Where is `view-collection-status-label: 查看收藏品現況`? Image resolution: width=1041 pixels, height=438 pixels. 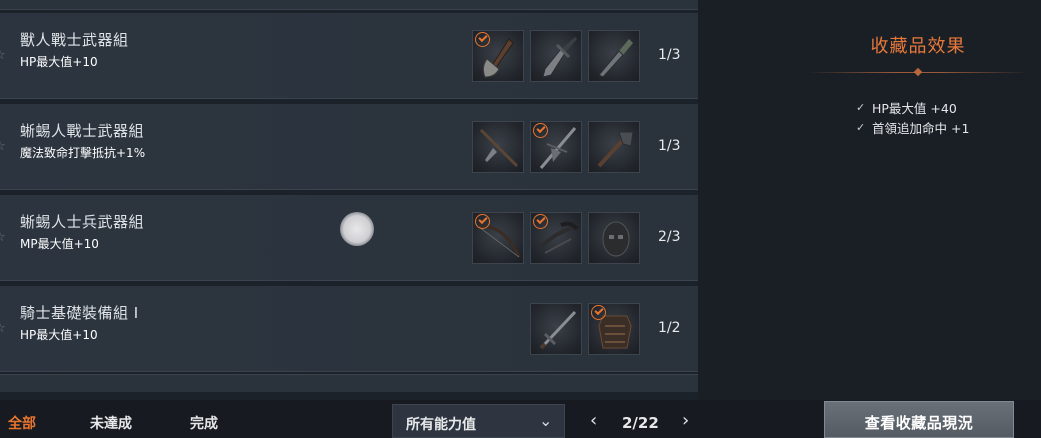
view-collection-status-label: 查看收藏品現況 is located at coordinates (919, 423).